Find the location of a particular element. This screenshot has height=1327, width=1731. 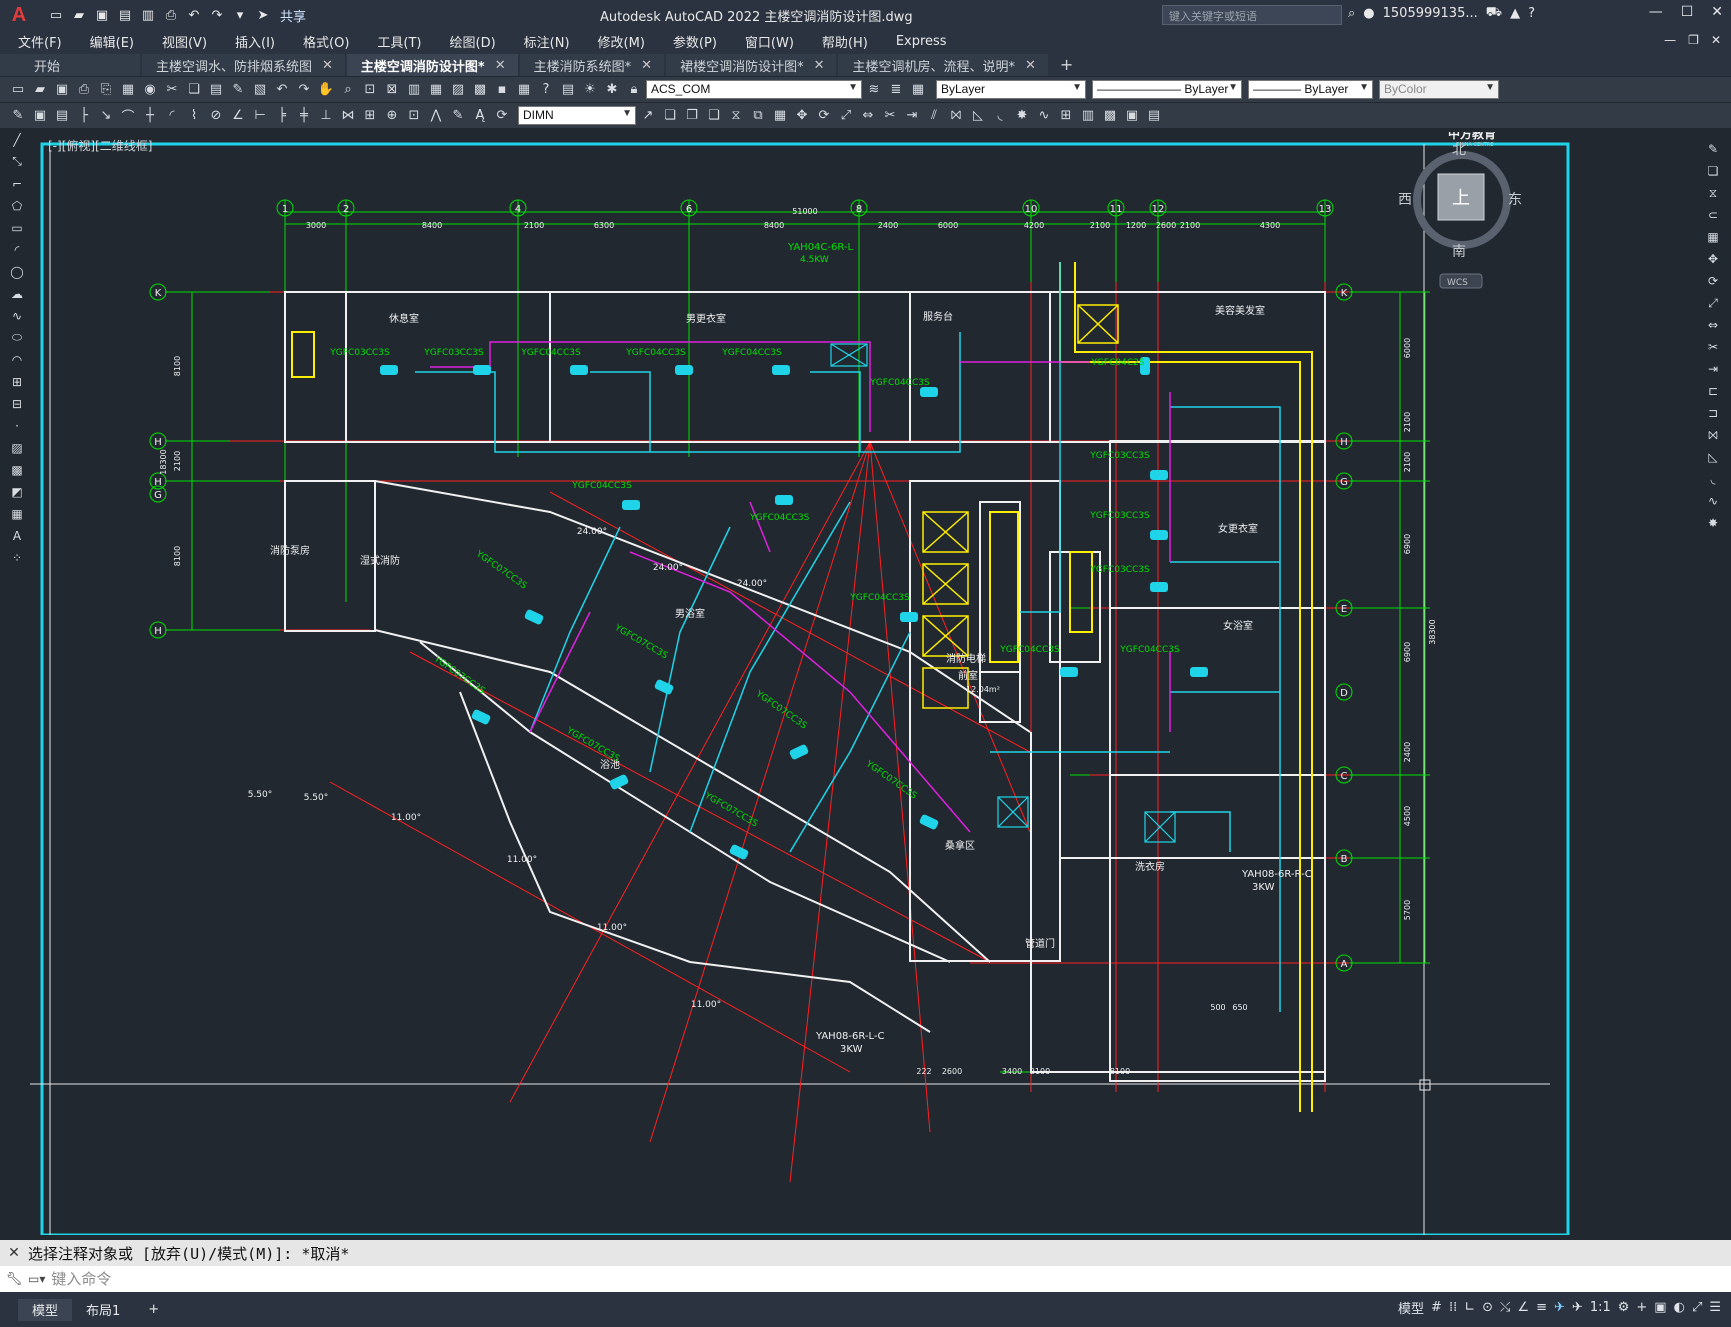

menu-format: 格式(O) is located at coordinates (322, 41).